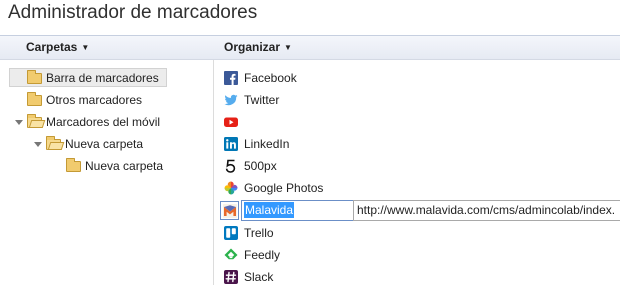 The image size is (620, 287). What do you see at coordinates (102, 78) in the screenshot?
I see `tree-item-label: Barra de marcadores` at bounding box center [102, 78].